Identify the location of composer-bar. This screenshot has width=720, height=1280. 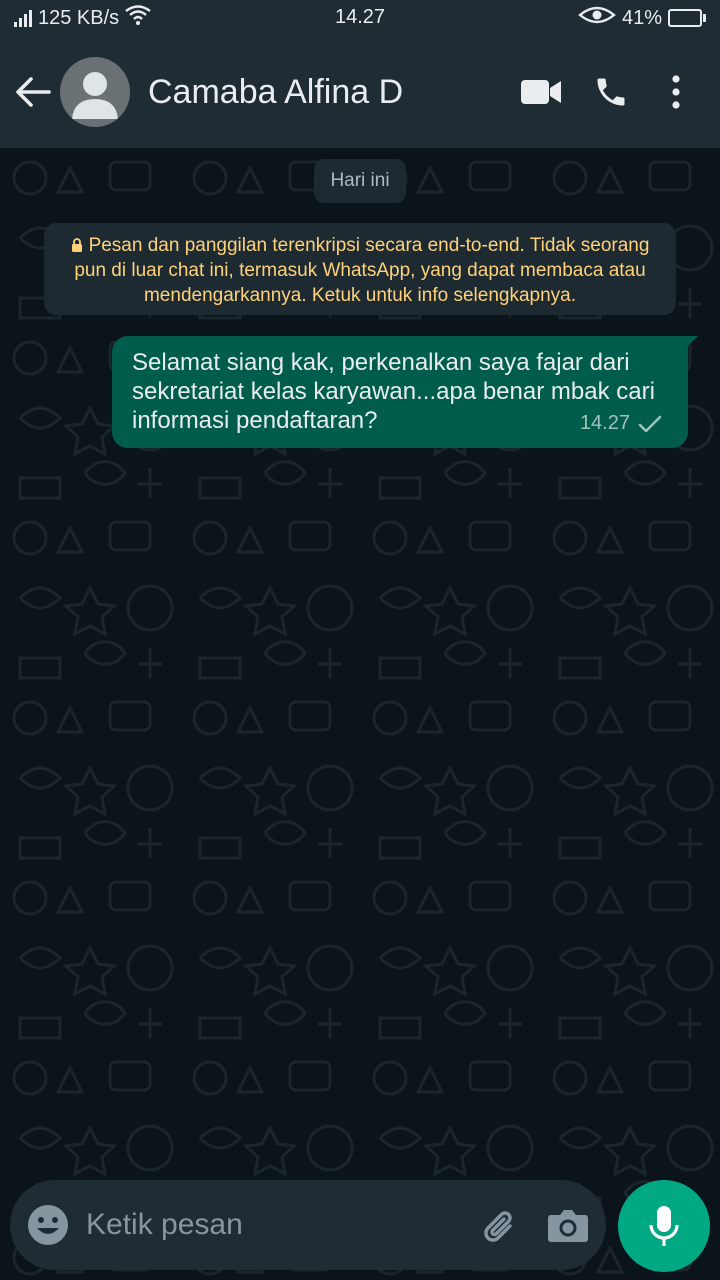
(308, 1225).